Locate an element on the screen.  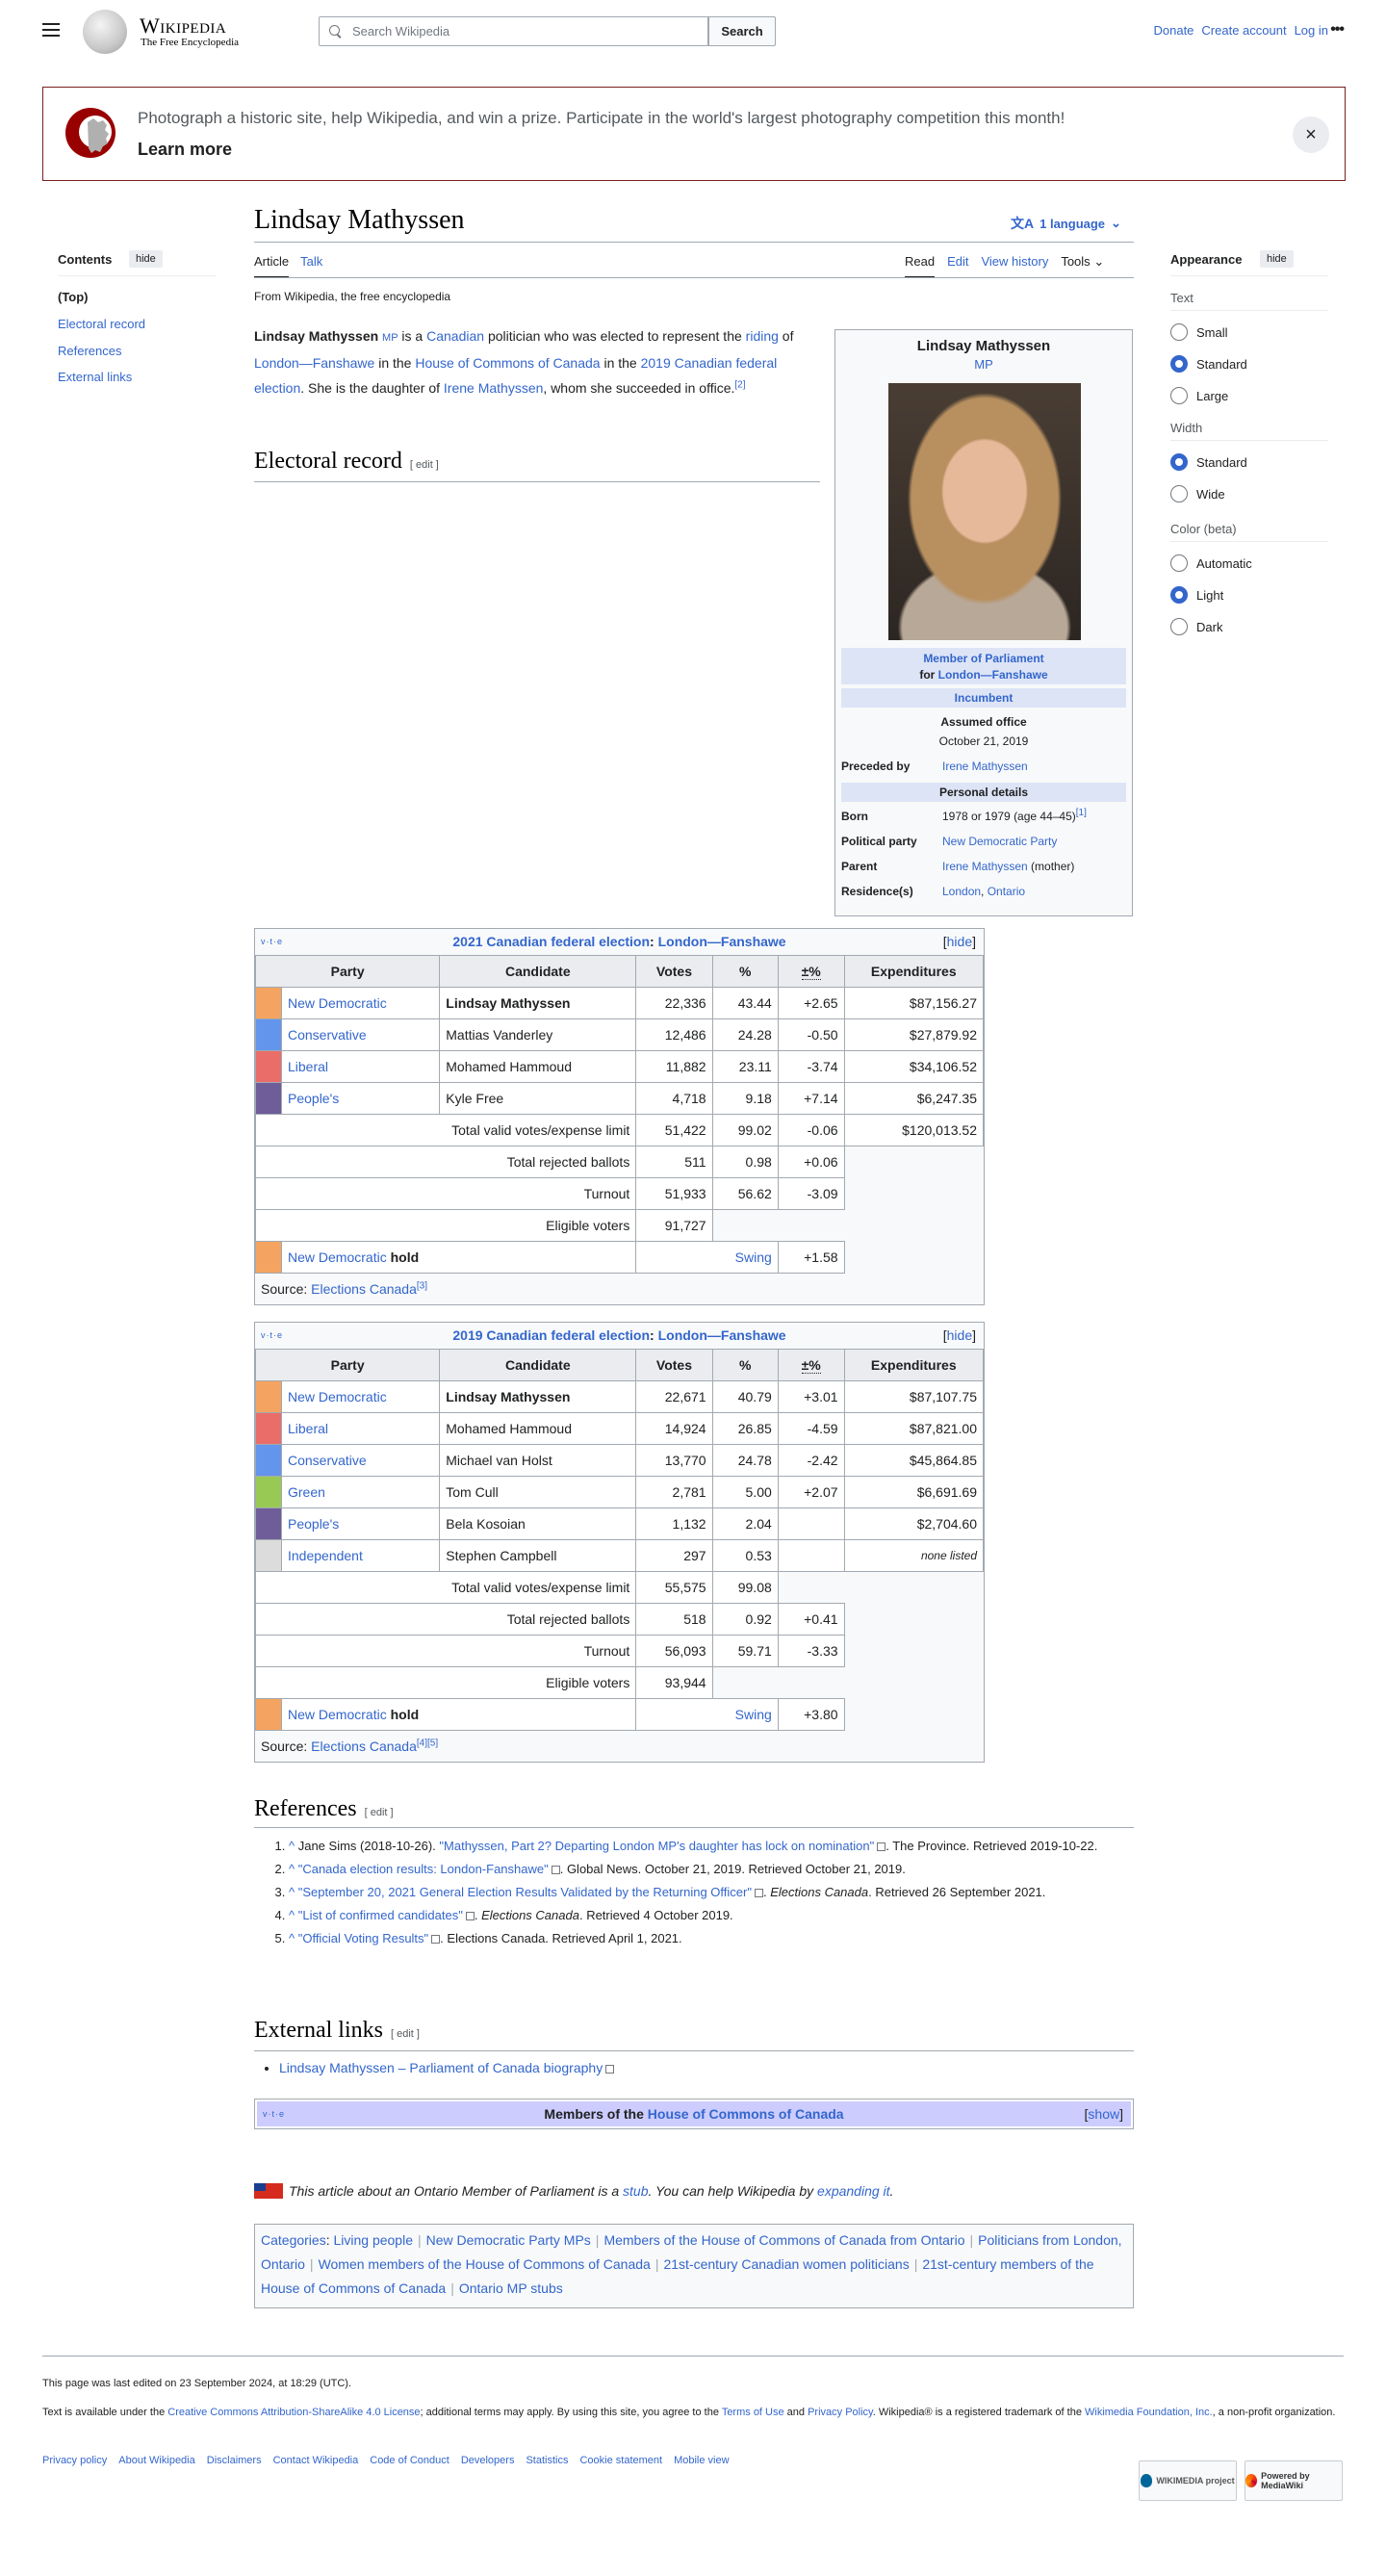
wikipedia-globe-logo is located at coordinates (105, 32).